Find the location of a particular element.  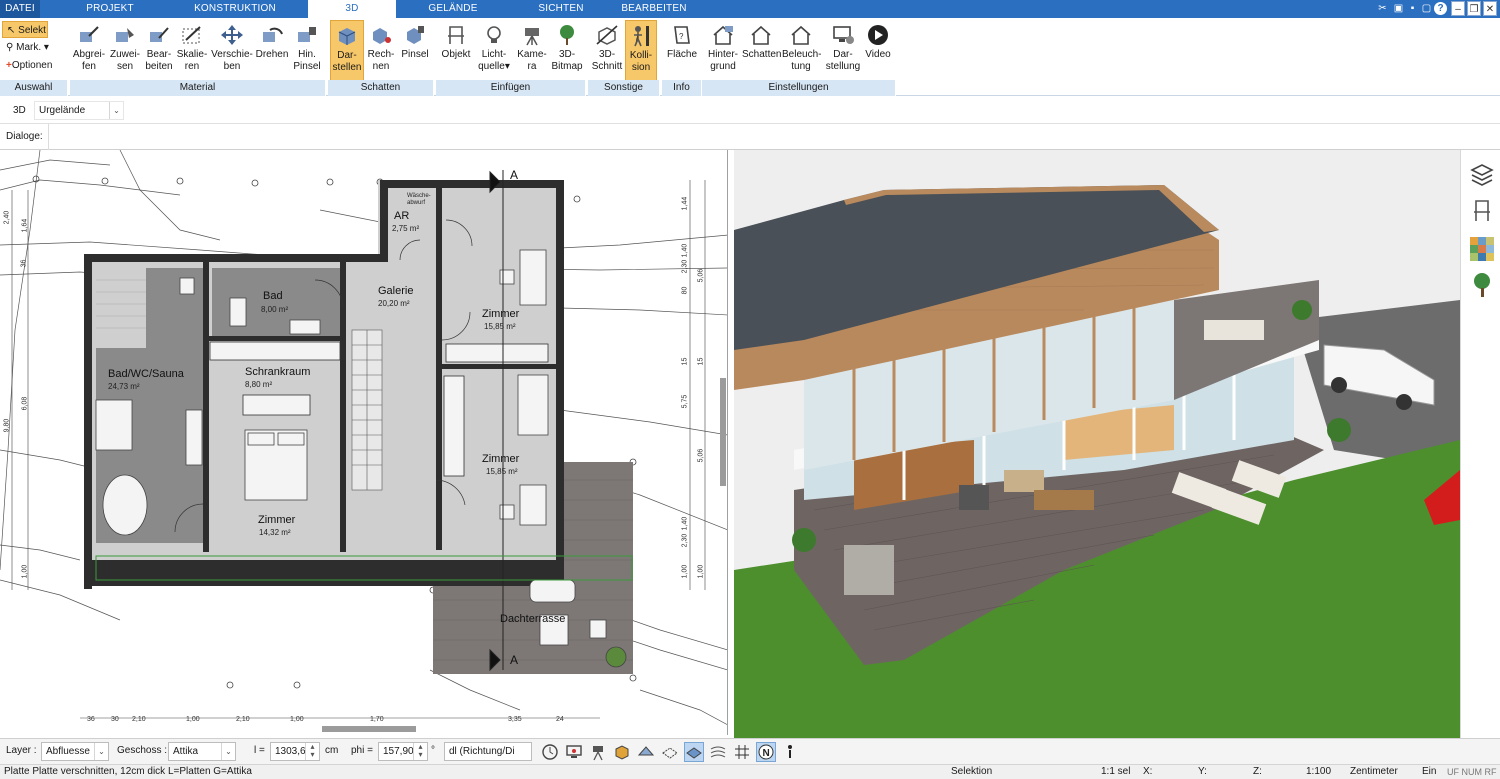

hatch-icon is located at coordinates (718, 752).